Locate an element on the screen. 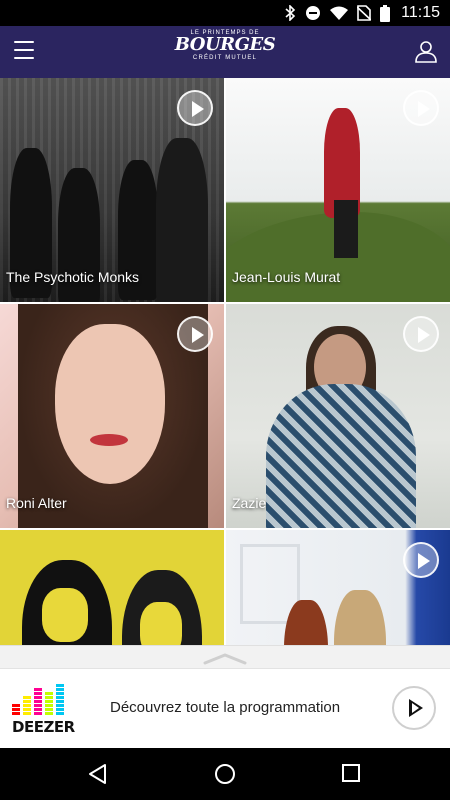 The height and width of the screenshot is (800, 450). programme-link: Découvrez toute la programmation is located at coordinates (225, 707).